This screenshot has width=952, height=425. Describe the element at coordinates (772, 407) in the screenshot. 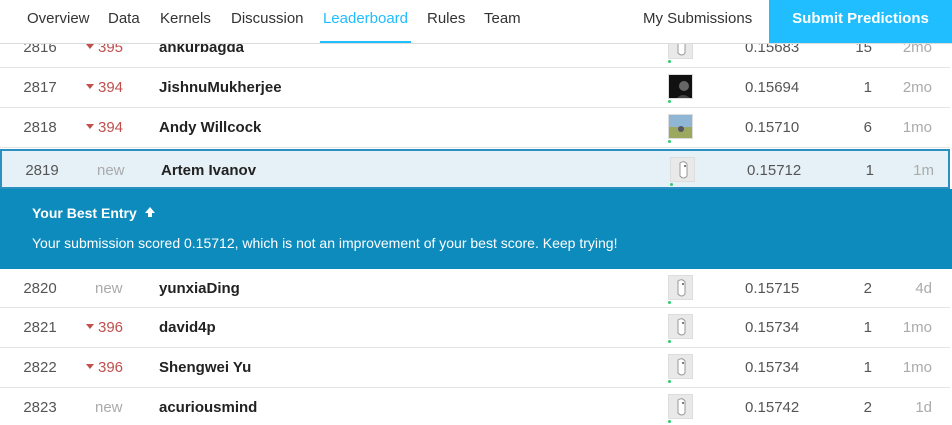

I see `score-cell: 0.15742` at that location.